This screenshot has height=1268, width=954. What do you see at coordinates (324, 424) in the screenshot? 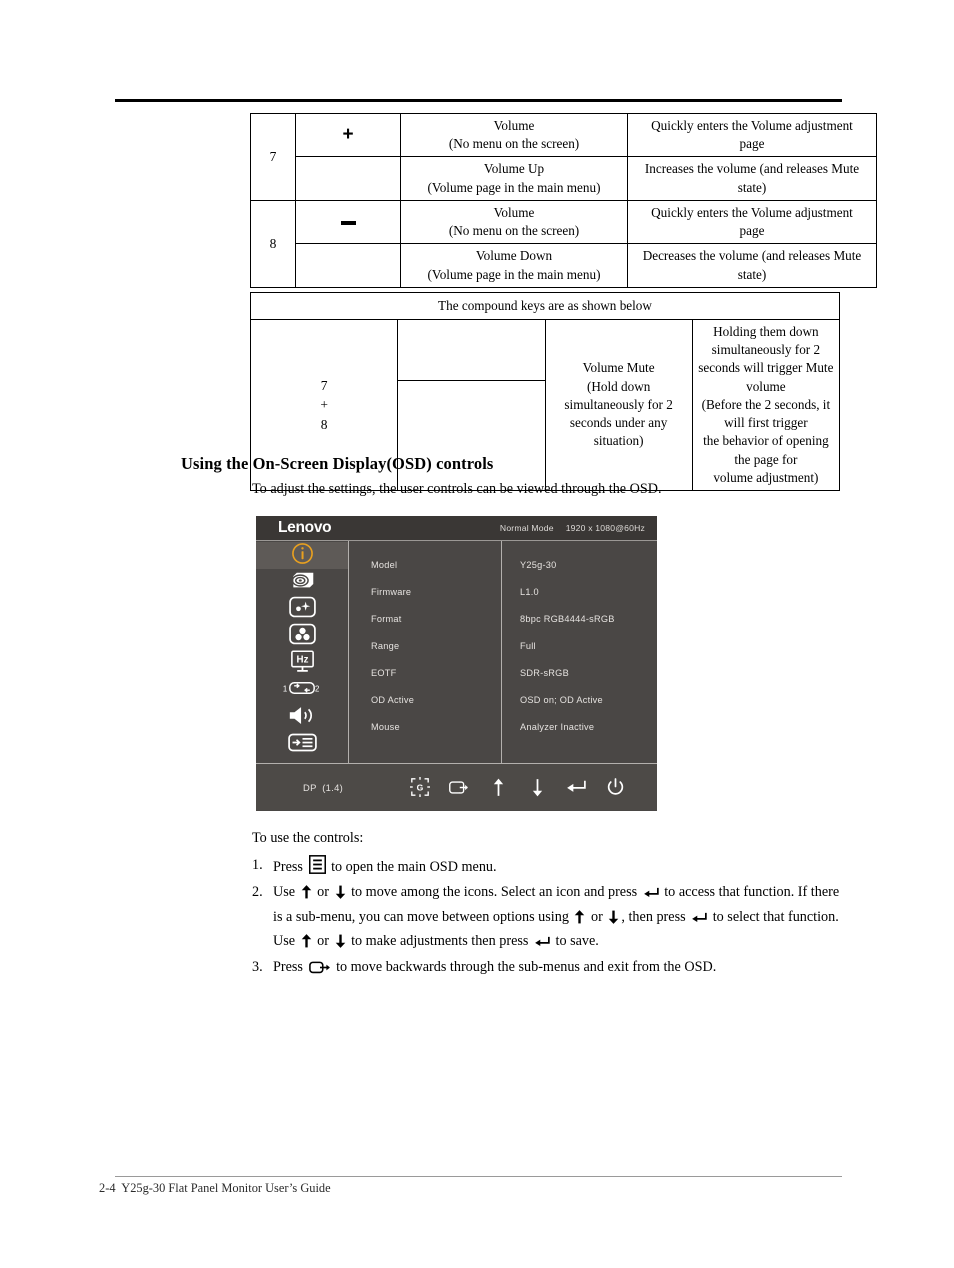
I see `combo-line-3: 8` at bounding box center [324, 424].